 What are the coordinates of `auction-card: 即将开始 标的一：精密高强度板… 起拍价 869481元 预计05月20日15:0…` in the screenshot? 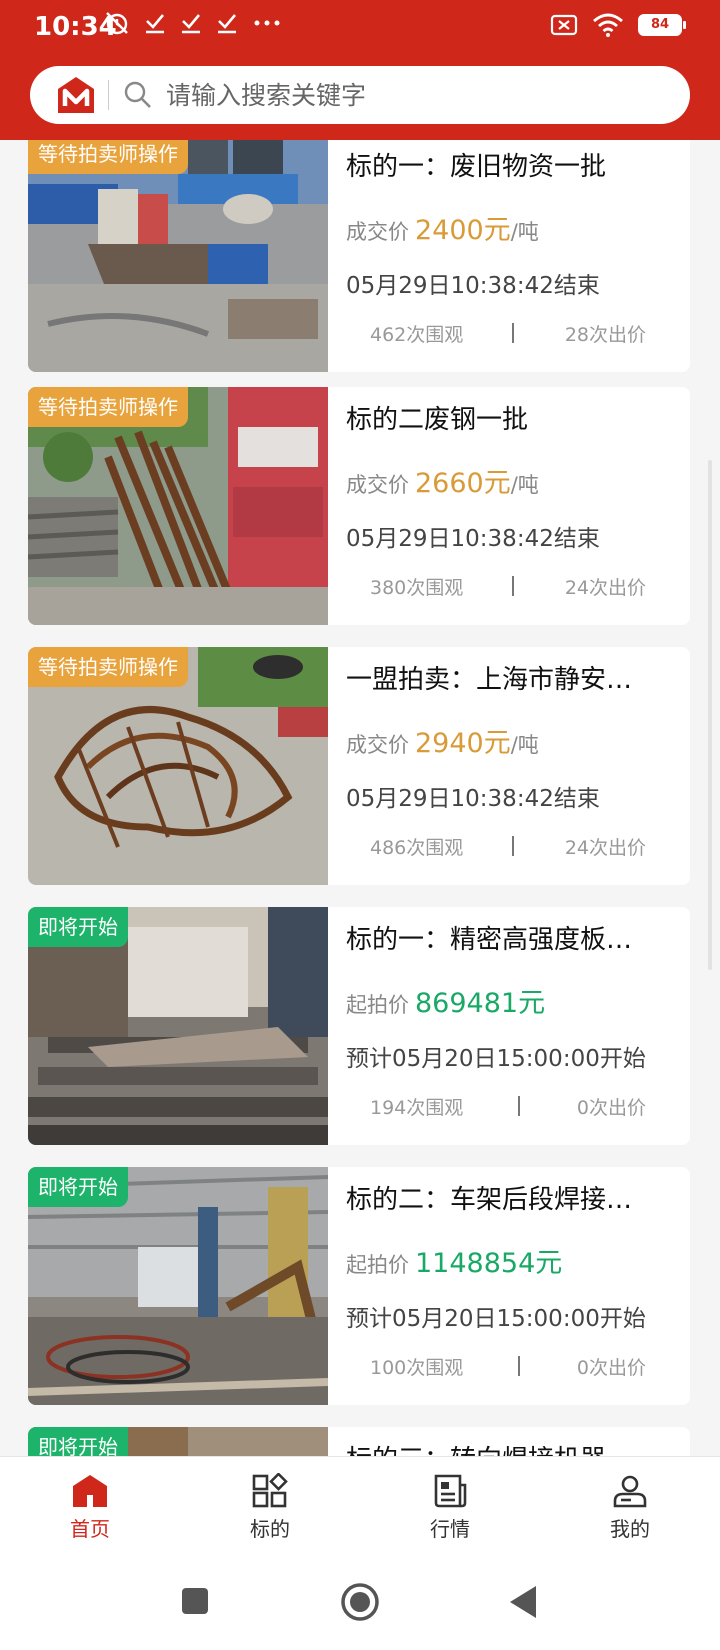 It's located at (359, 1026).